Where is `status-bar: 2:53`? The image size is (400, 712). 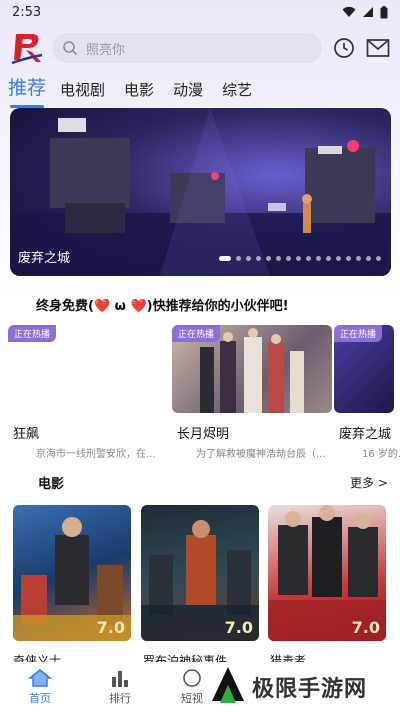
status-bar: 2:53 is located at coordinates (200, 12).